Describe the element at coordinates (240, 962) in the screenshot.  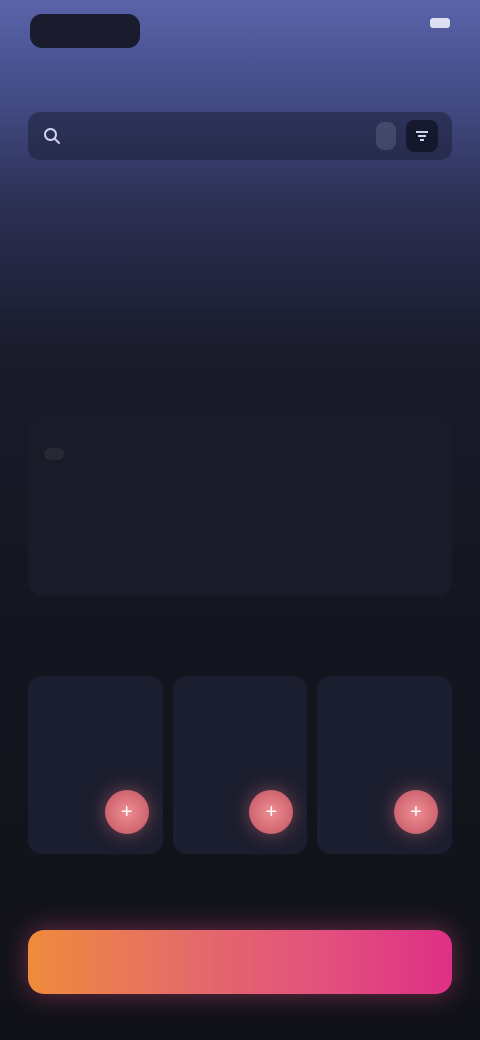
I see `primary-cta-button` at that location.